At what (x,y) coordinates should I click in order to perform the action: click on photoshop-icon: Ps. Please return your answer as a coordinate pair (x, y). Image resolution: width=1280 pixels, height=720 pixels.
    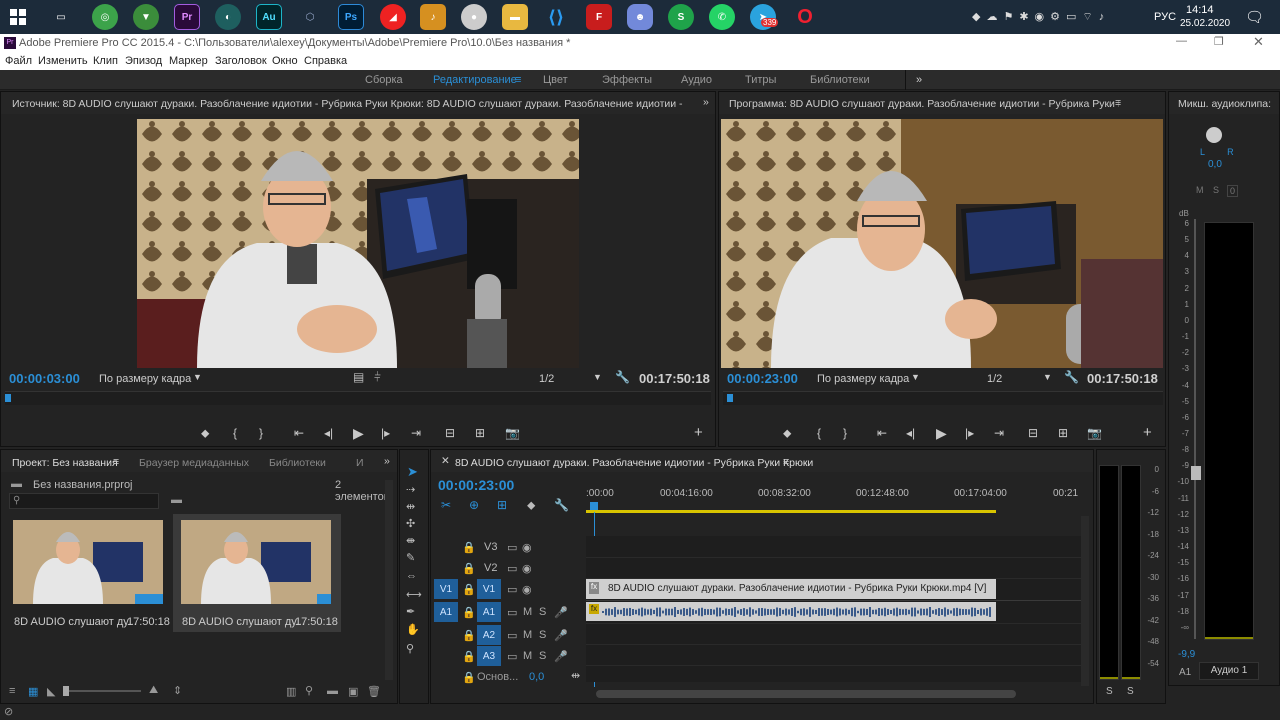
    Looking at the image, I should click on (351, 17).